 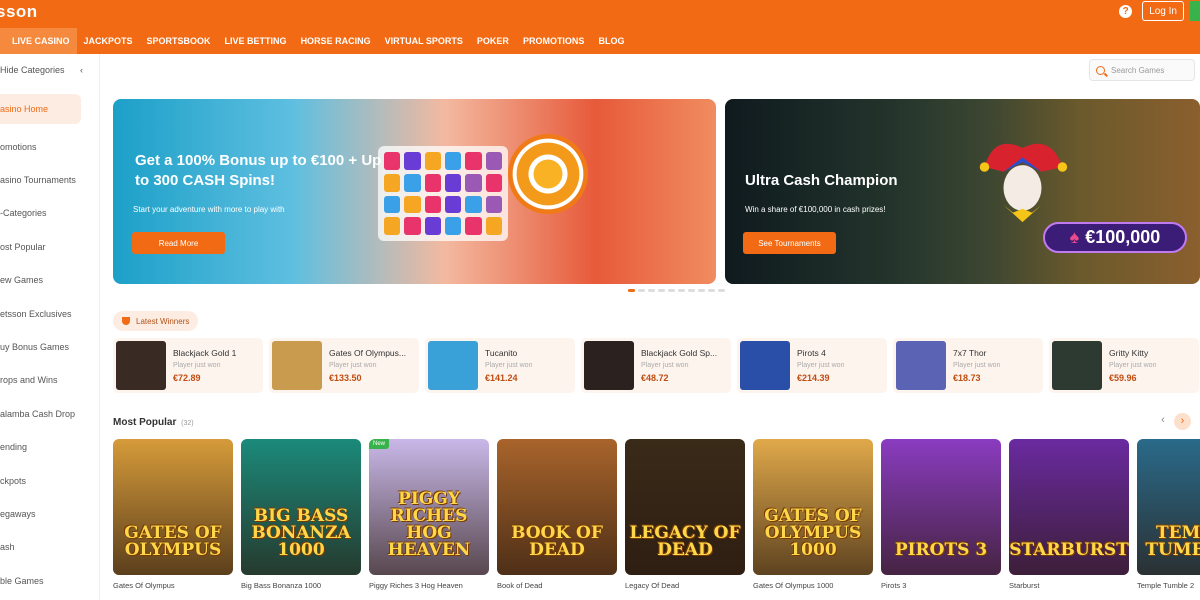 I want to click on nav-sportsbook: SPORTSBOOK, so click(x=179, y=41).